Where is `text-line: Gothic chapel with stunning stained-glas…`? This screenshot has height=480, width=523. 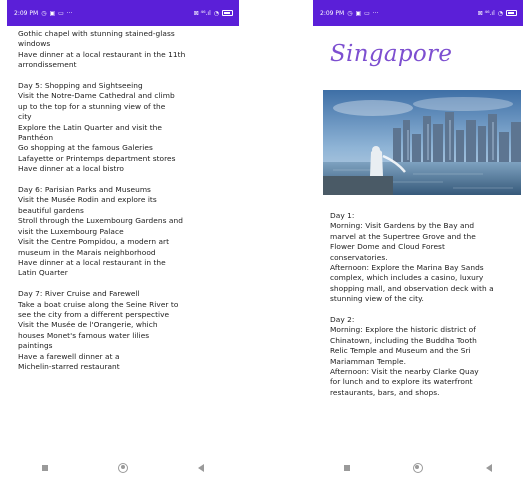
text-line: Gothic chapel with stunning stained-glas… is located at coordinates (96, 33).